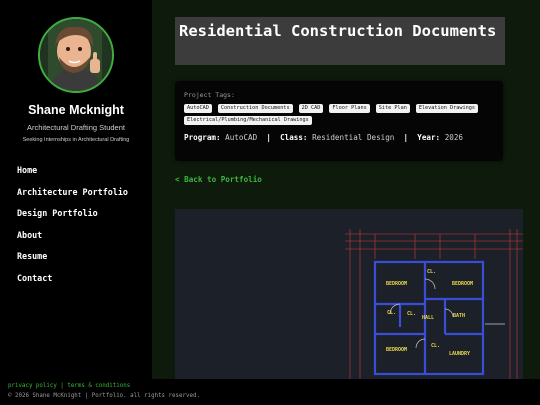 The height and width of the screenshot is (405, 540). I want to click on plan-label-laundry: LAUNDRY, so click(459, 354).